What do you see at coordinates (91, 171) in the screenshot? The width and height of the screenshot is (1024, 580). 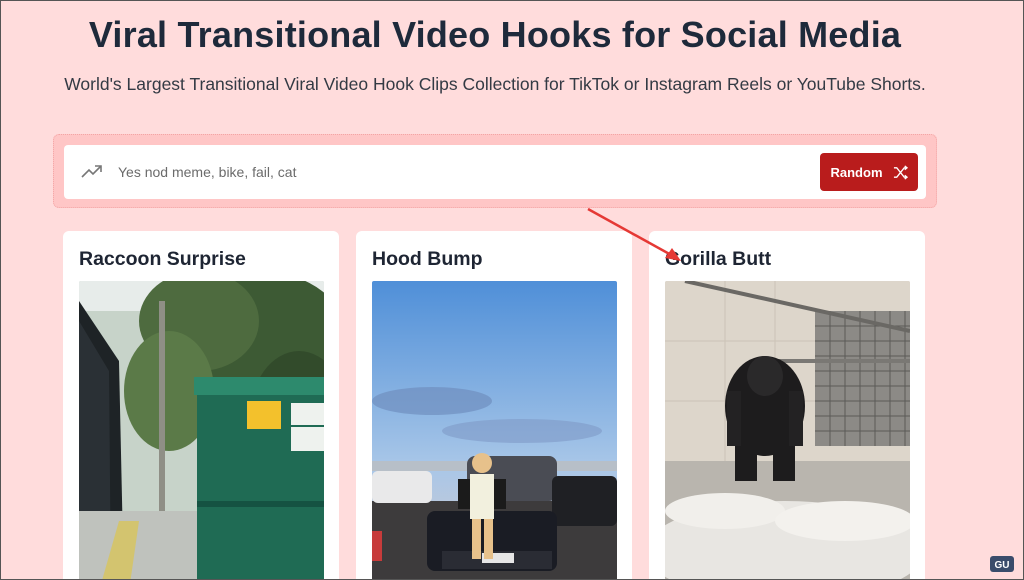 I see `trending-up-icon` at bounding box center [91, 171].